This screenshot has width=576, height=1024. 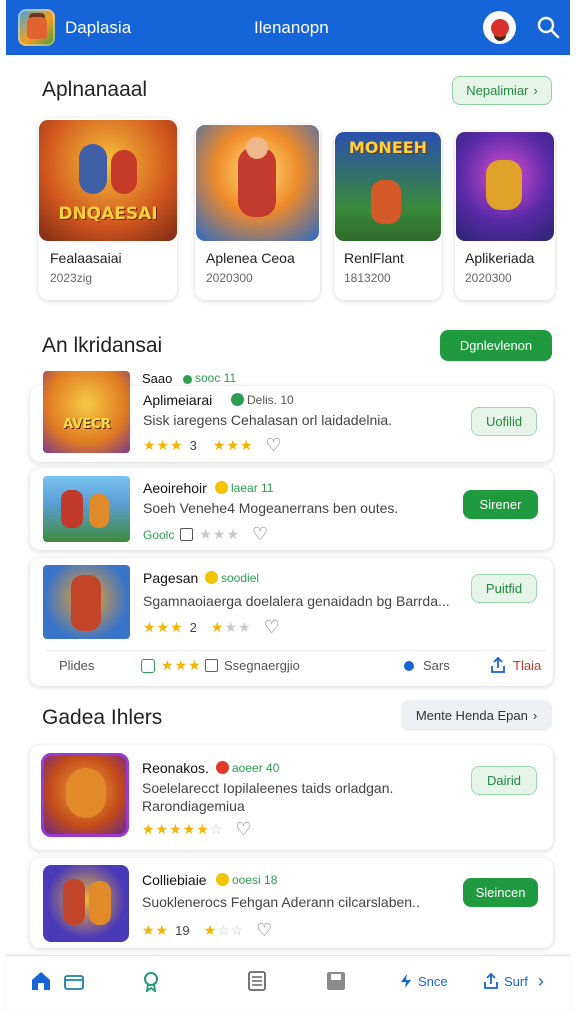 I want to click on game-item-rating: ★★★★★☆ ♡, so click(x=196, y=829).